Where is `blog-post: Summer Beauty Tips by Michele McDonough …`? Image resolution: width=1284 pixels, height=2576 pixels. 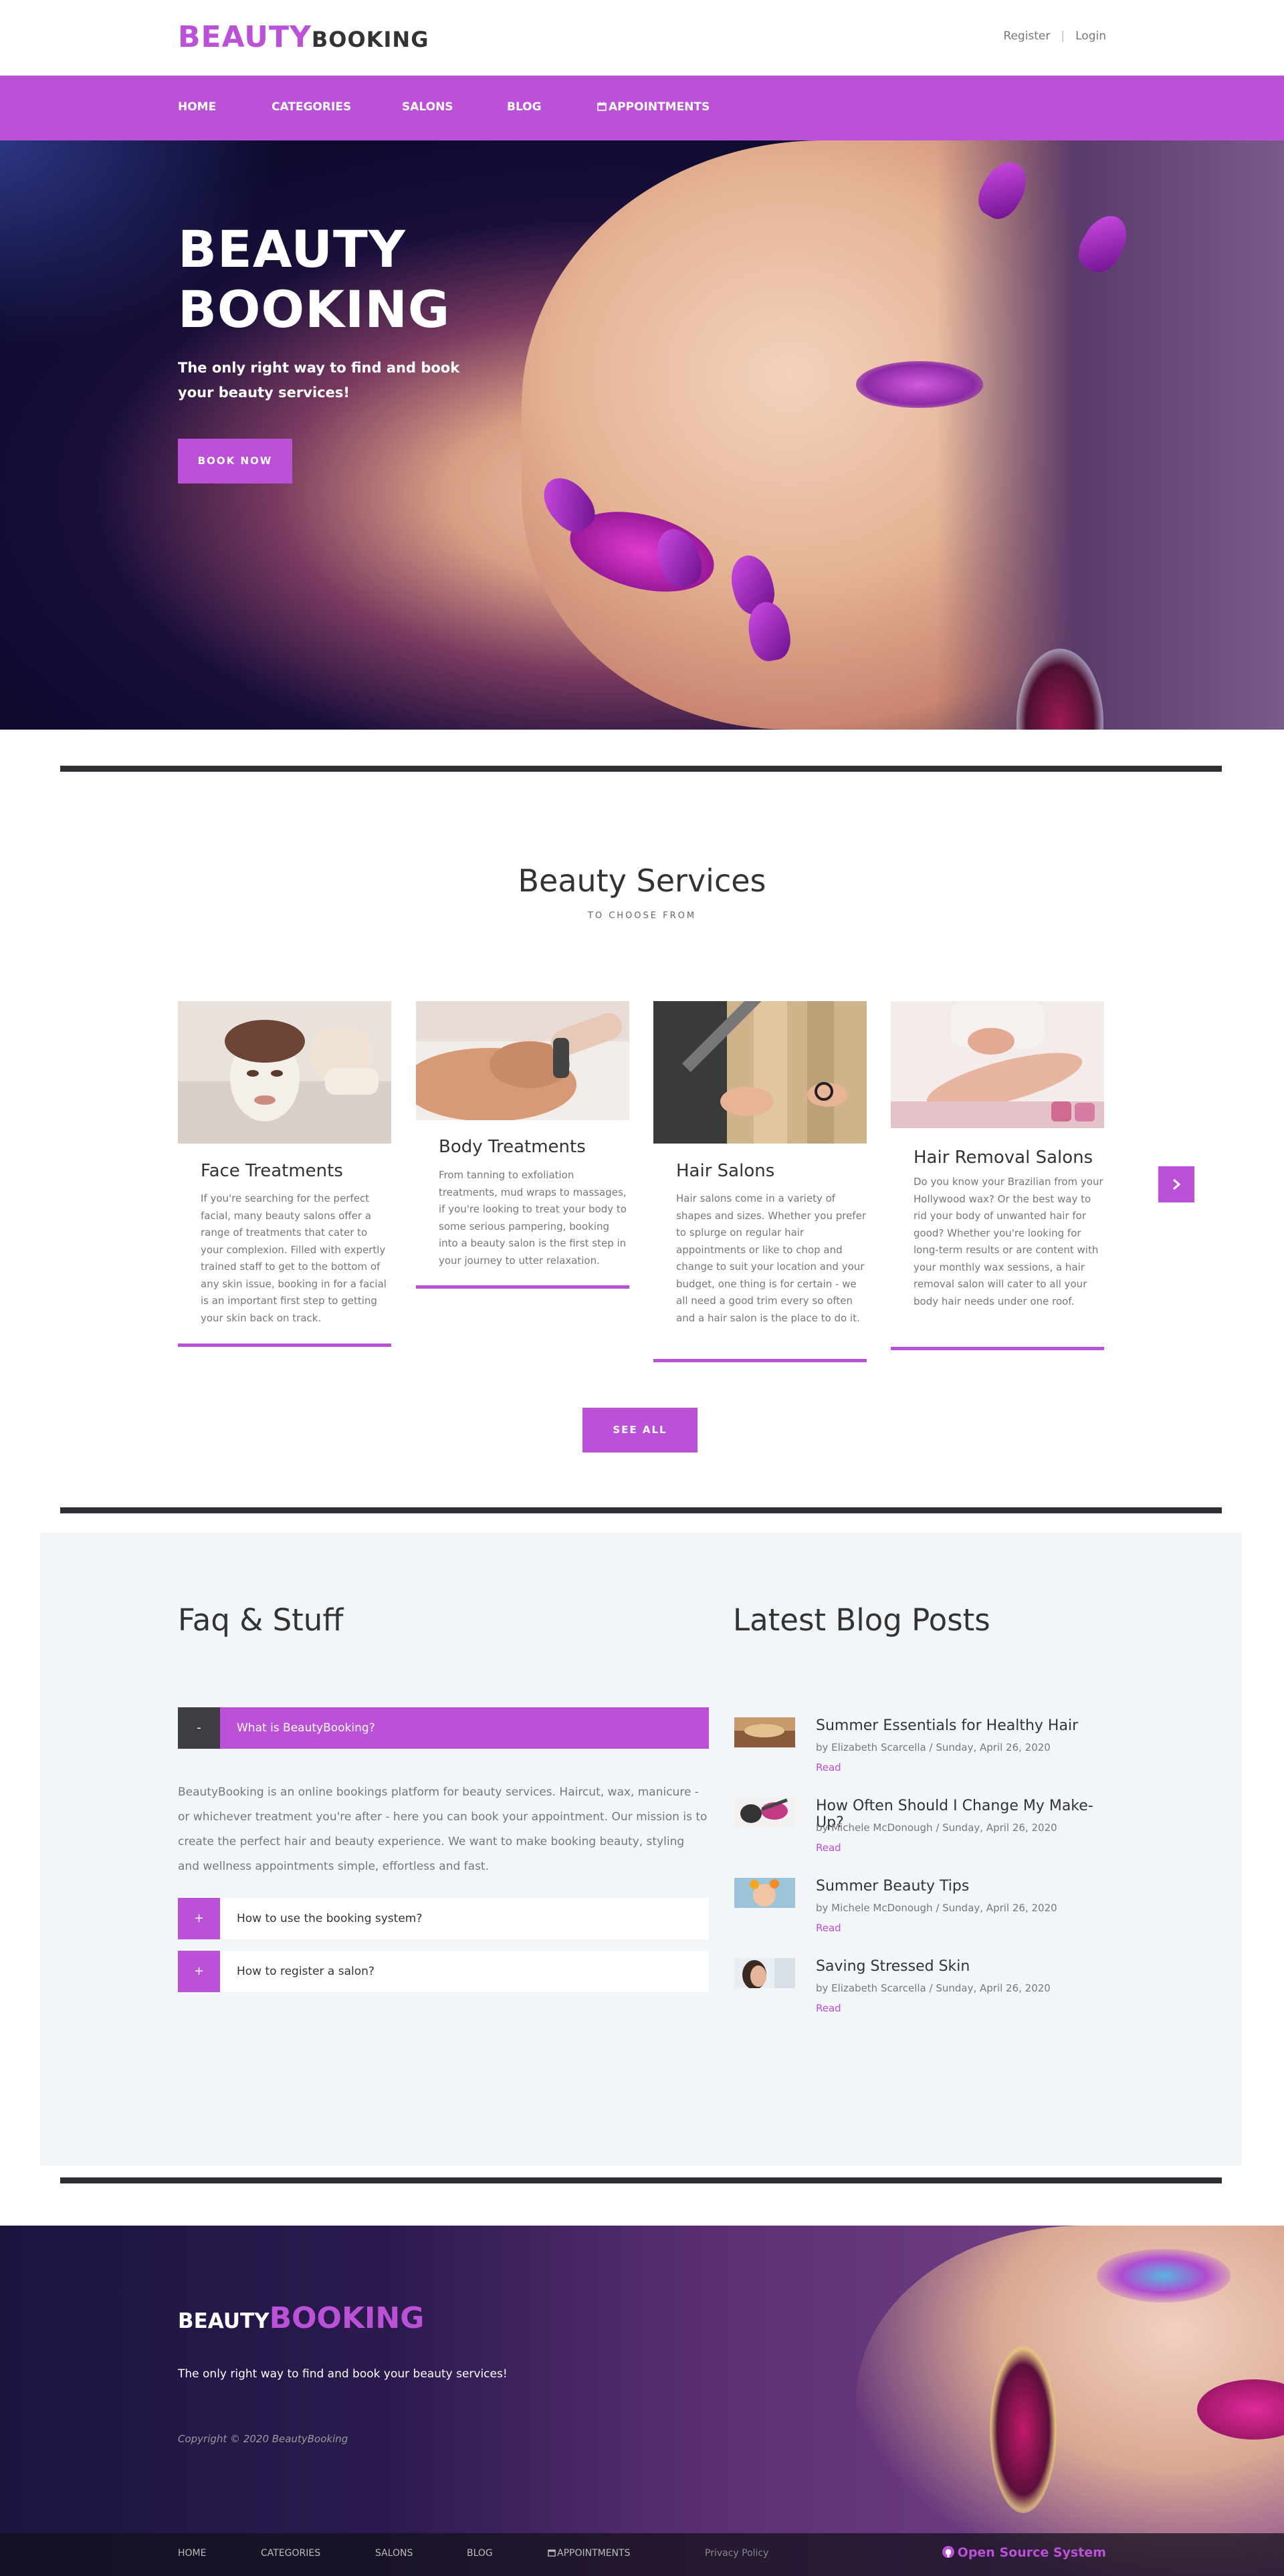 blog-post: Summer Beauty Tips by Michele McDonough … is located at coordinates (921, 1918).